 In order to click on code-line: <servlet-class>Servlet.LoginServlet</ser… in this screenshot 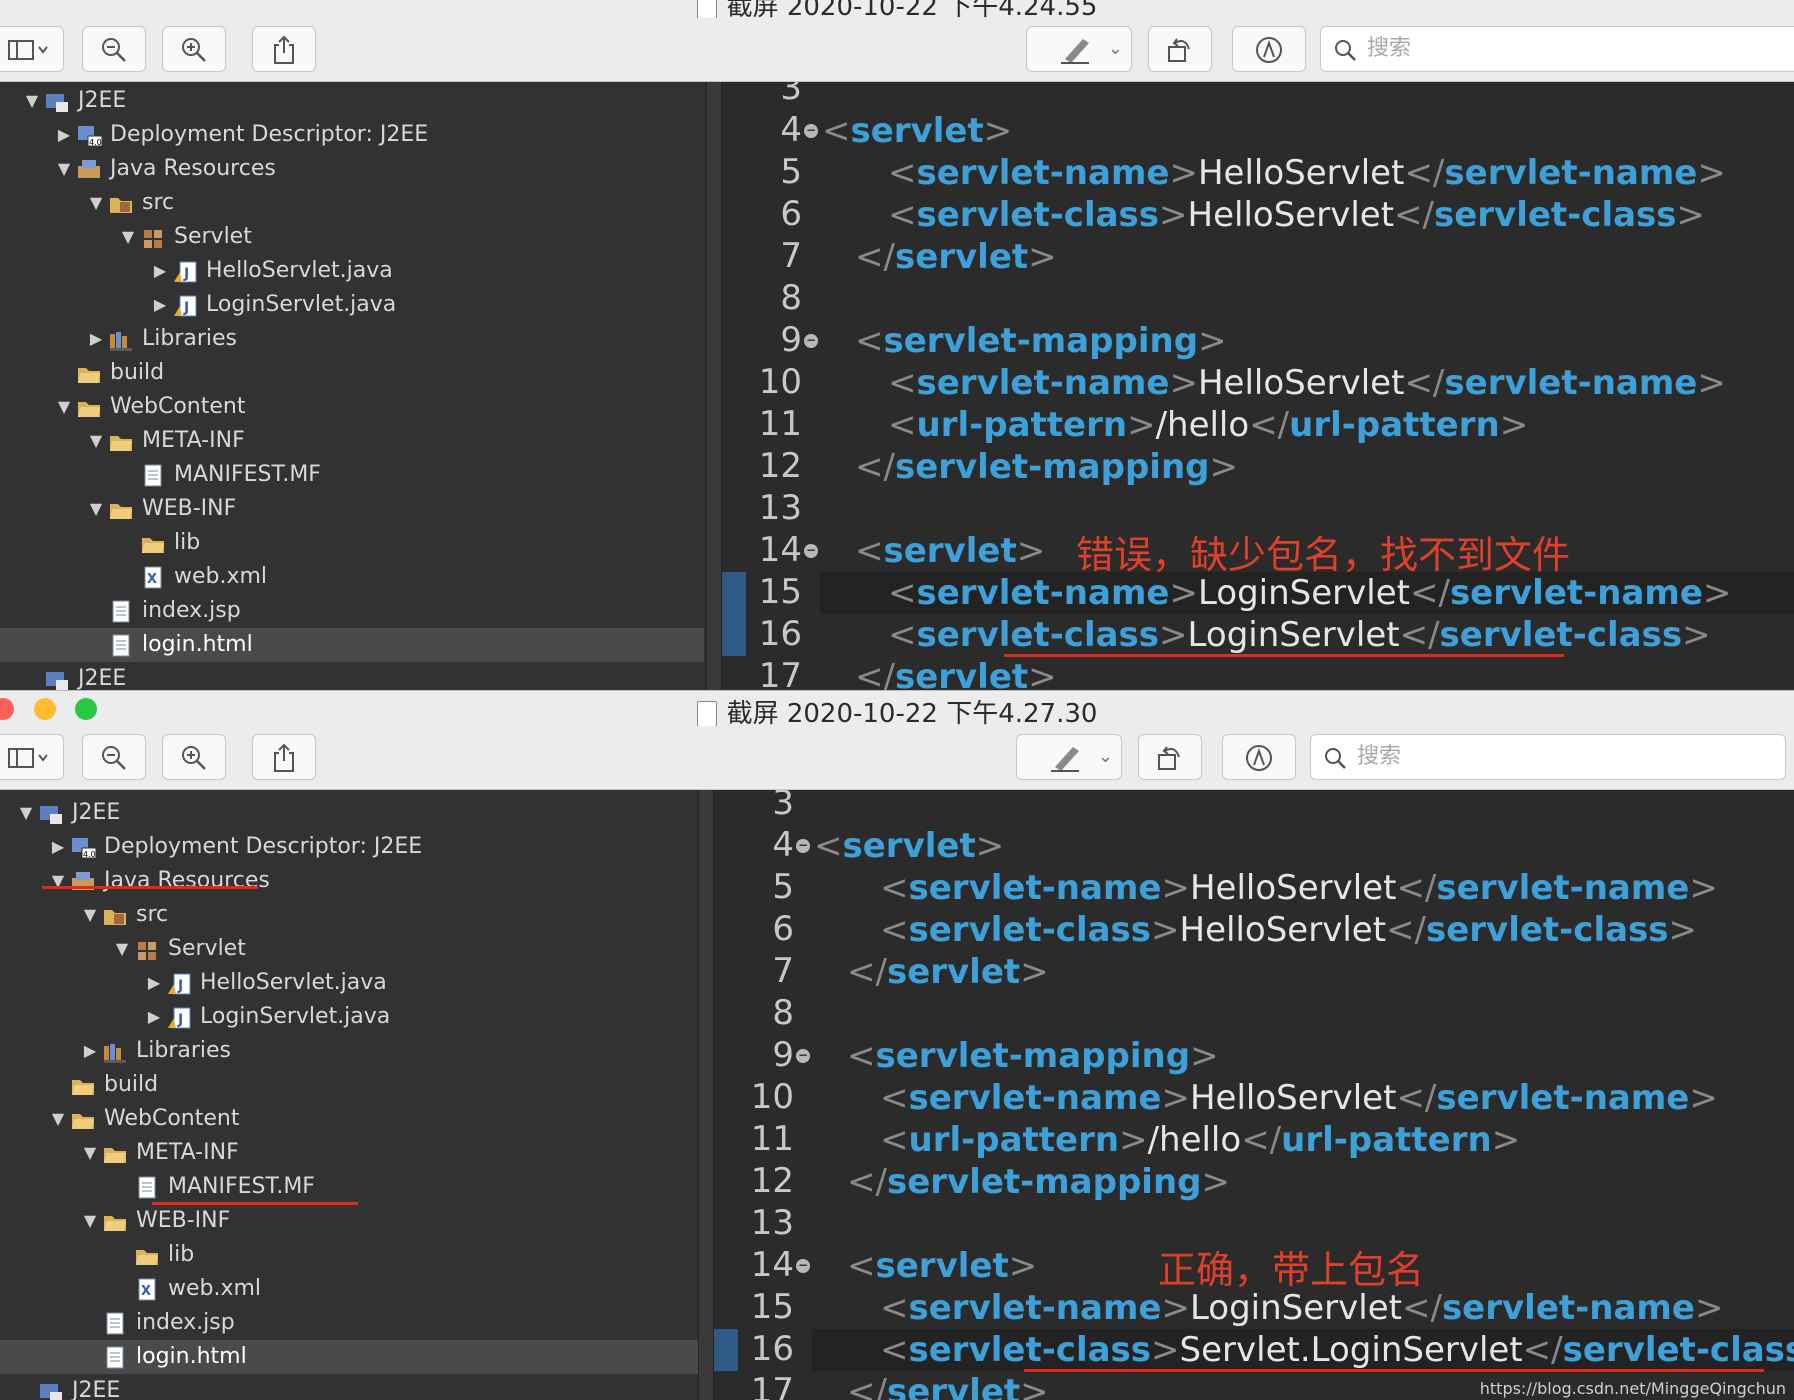, I will do `click(1337, 1350)`.